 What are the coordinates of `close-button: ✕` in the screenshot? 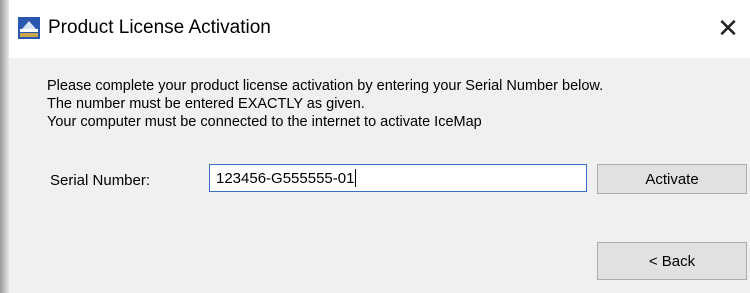 It's located at (728, 27).